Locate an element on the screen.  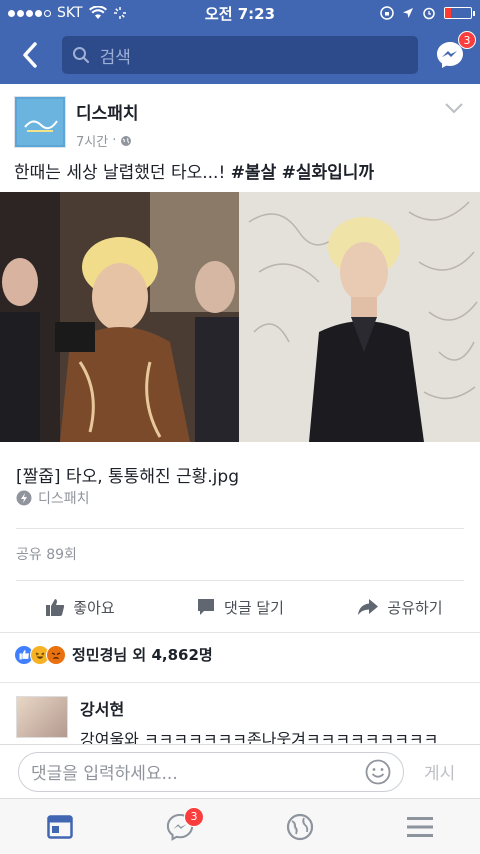
menu-icon is located at coordinates (420, 826).